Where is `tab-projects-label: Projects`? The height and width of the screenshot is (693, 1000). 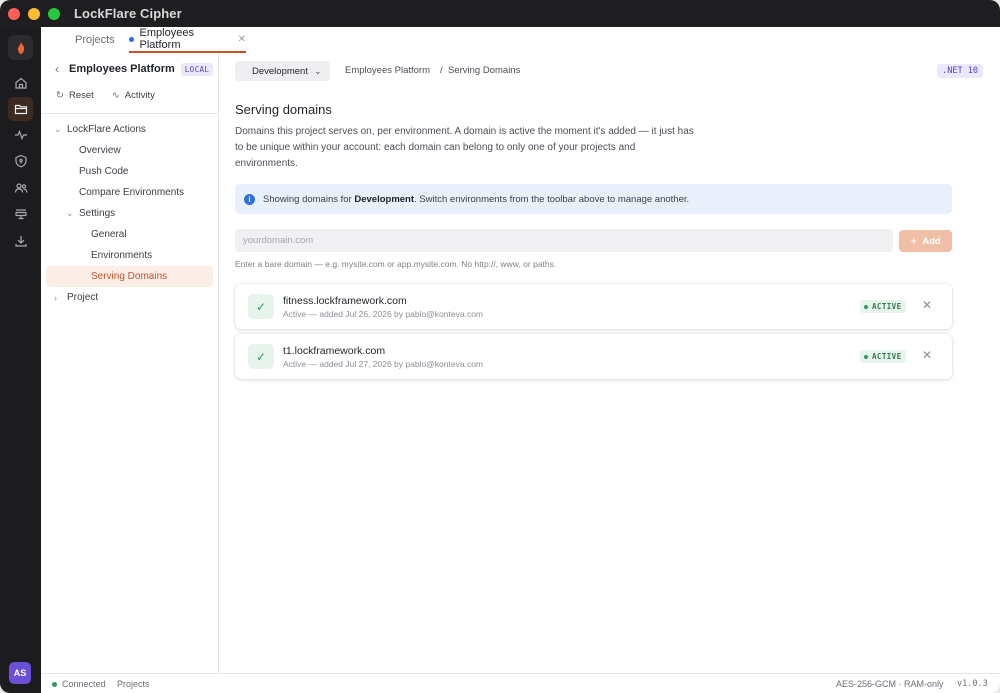
tab-projects-label: Projects is located at coordinates (95, 40).